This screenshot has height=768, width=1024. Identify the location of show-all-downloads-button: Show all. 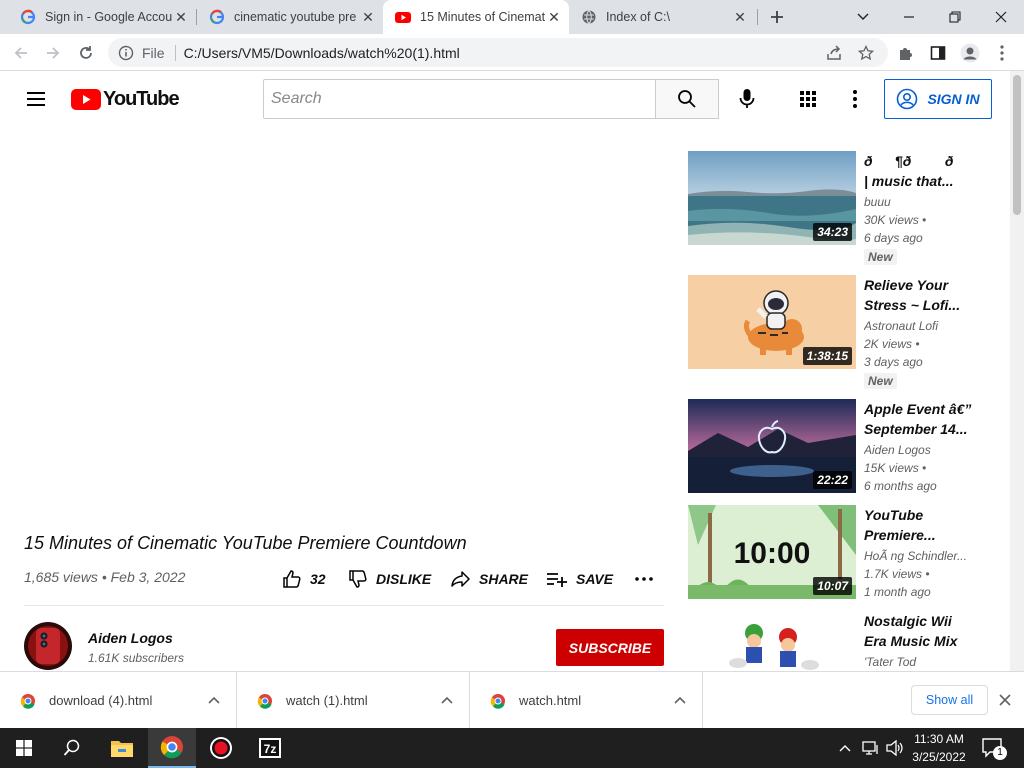
(949, 700).